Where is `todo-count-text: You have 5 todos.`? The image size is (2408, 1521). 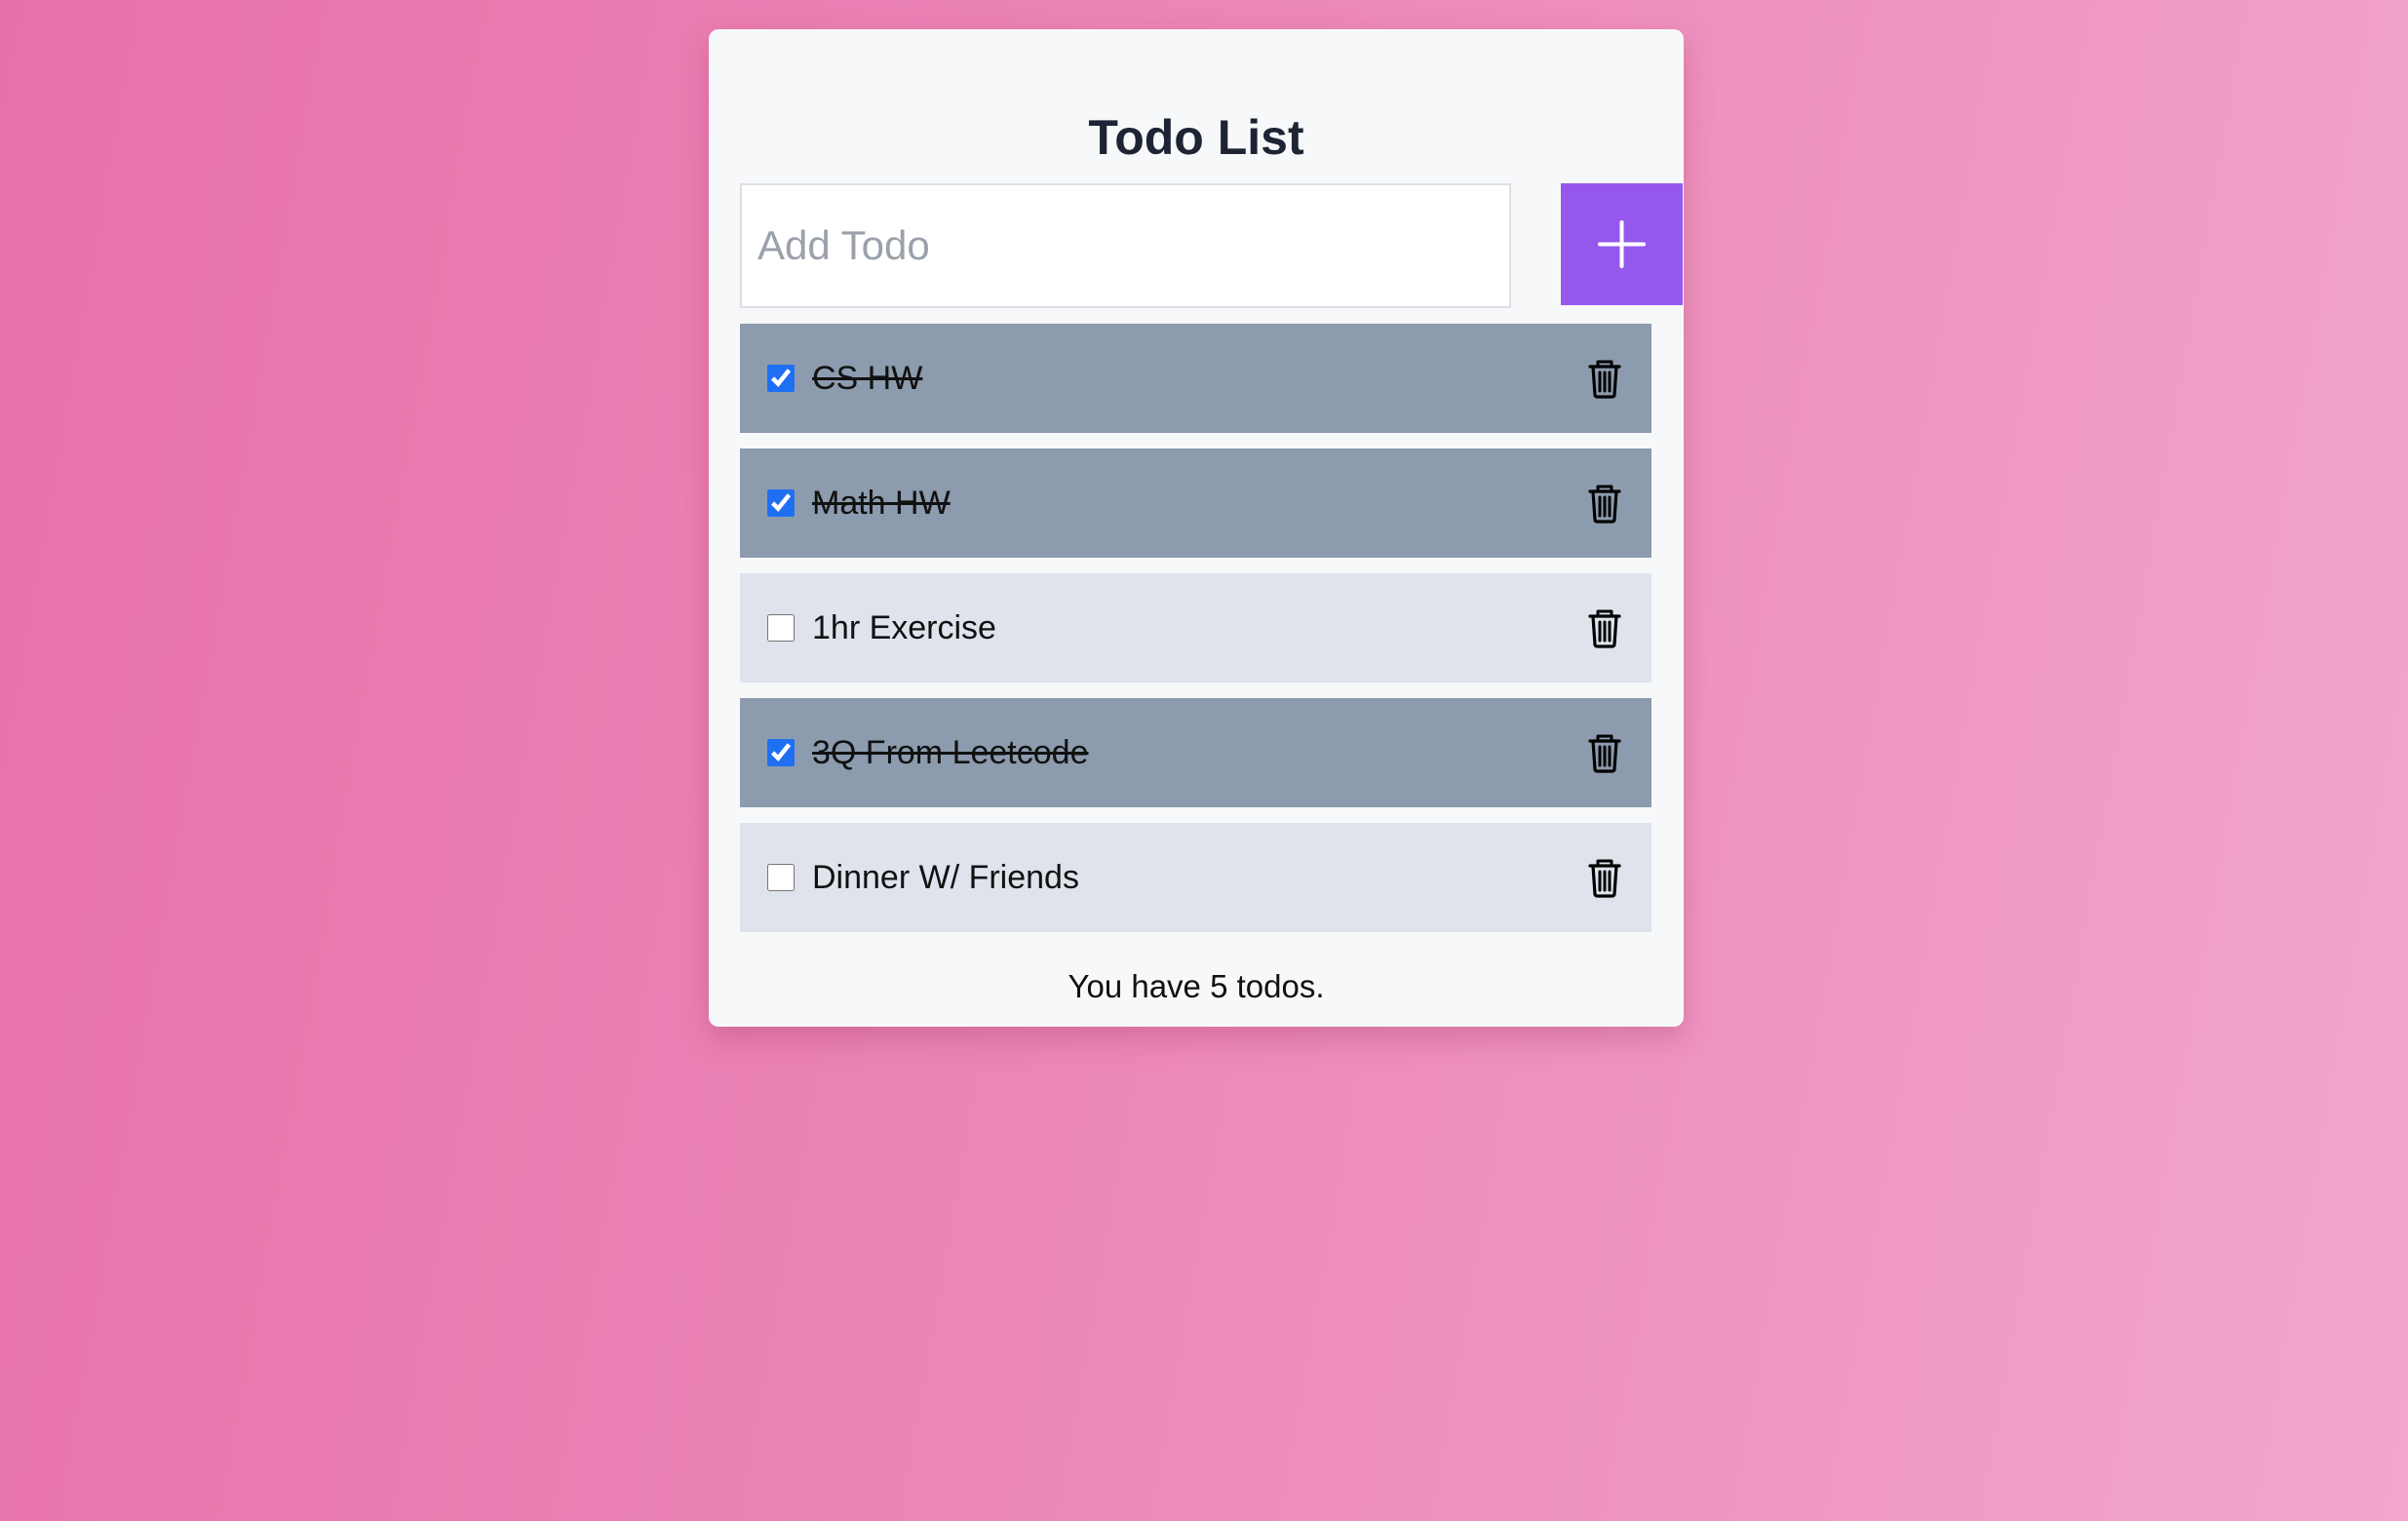
todo-count-text: You have 5 todos. is located at coordinates (1196, 986).